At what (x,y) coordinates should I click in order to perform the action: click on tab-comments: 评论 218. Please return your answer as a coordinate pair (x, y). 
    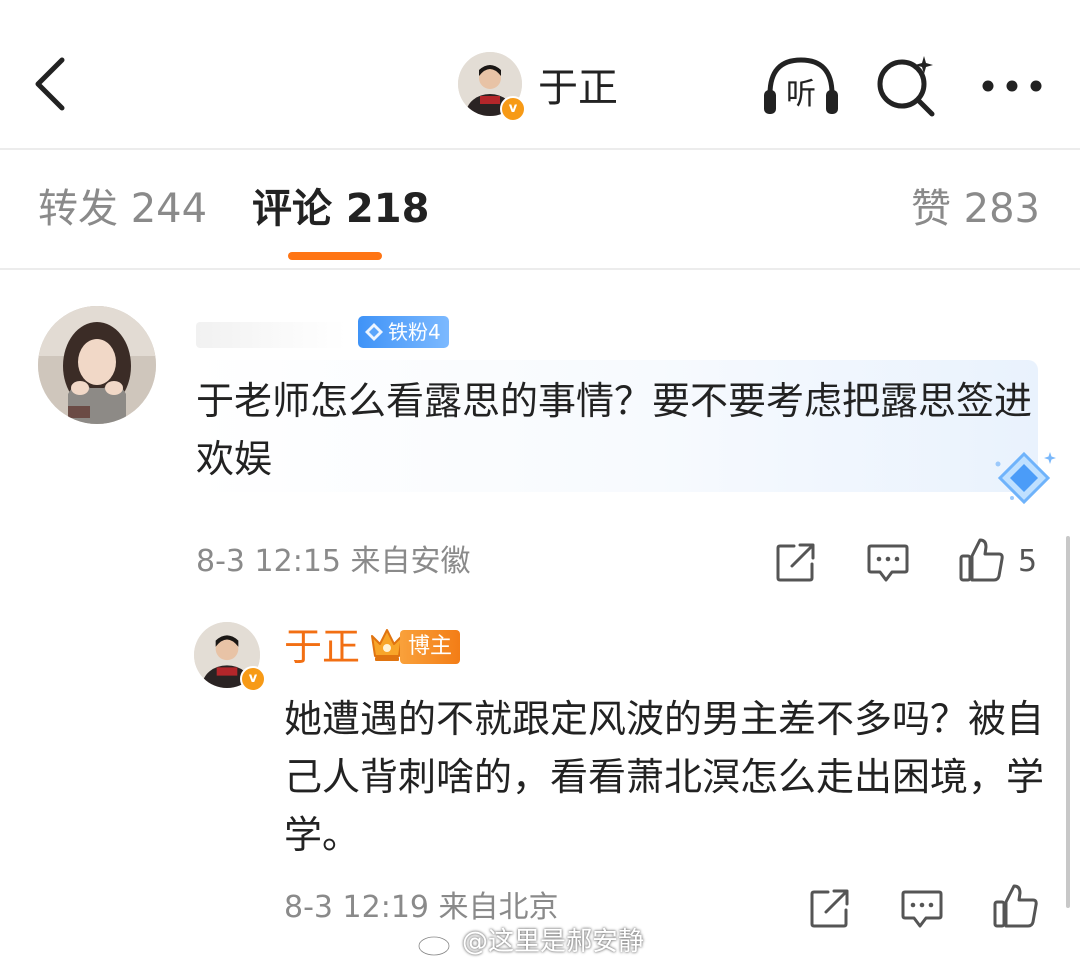
    Looking at the image, I should click on (340, 209).